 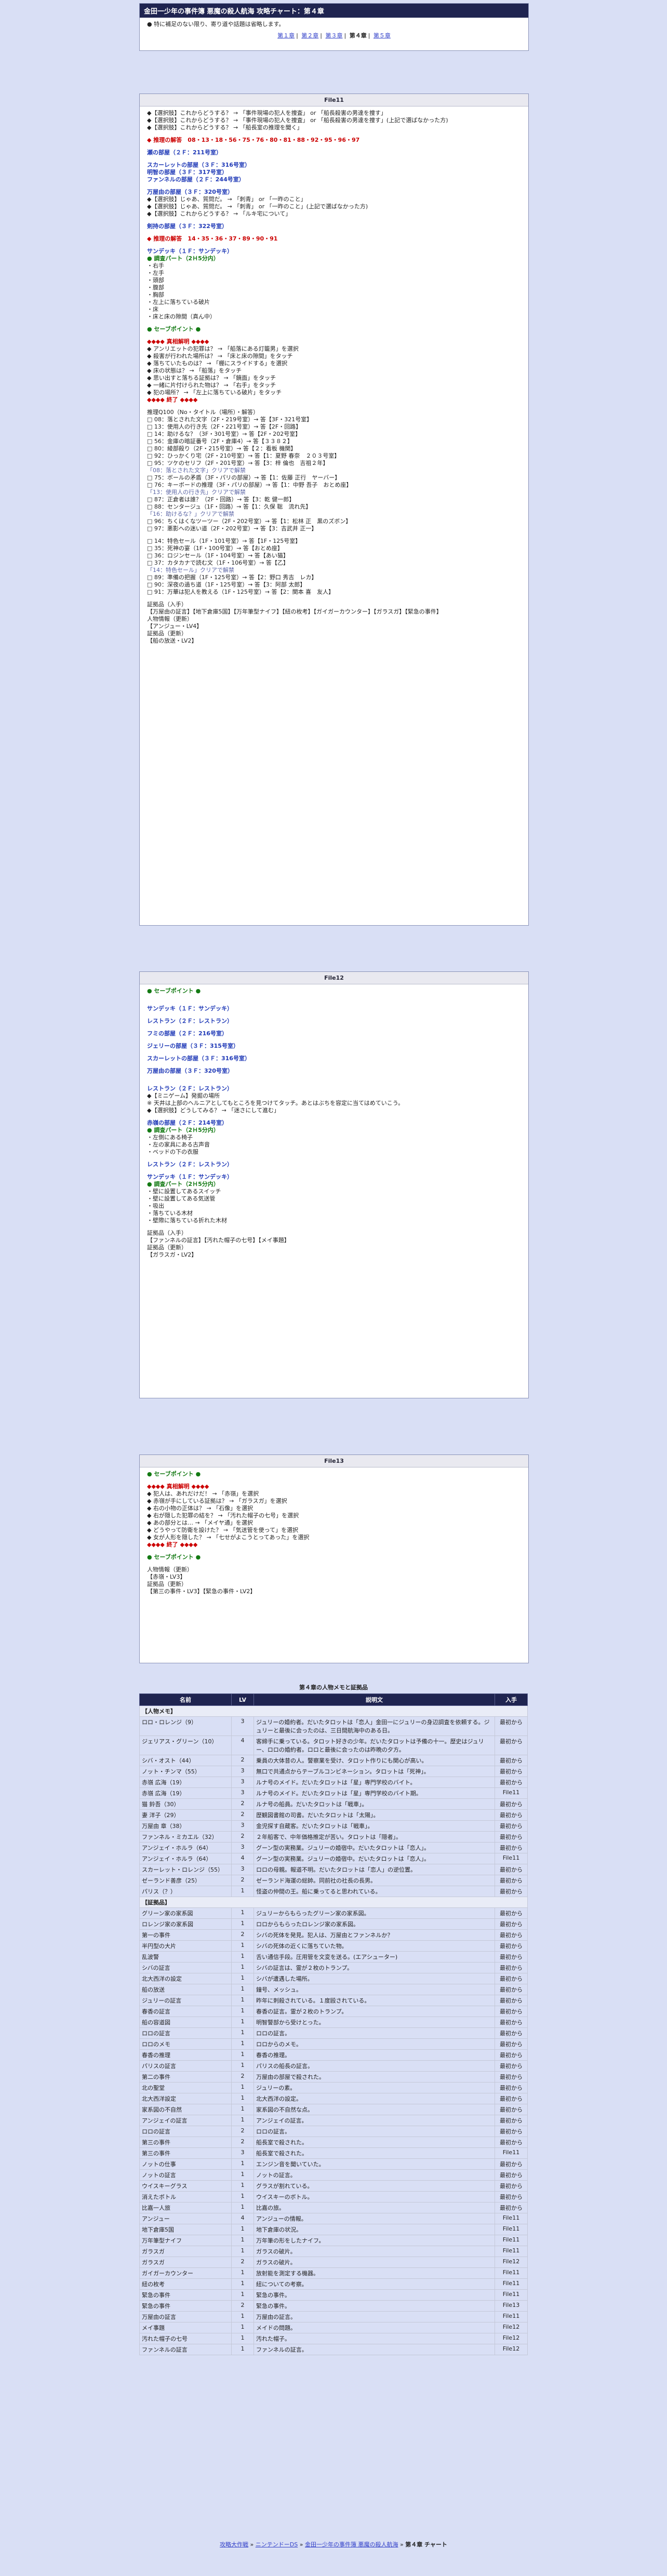 What do you see at coordinates (226, 199) in the screenshot?
I see `file11-line: ◆【選択肢】じゃあ、質問だ。 → 「刺青」 or 「一昨のこと」` at bounding box center [226, 199].